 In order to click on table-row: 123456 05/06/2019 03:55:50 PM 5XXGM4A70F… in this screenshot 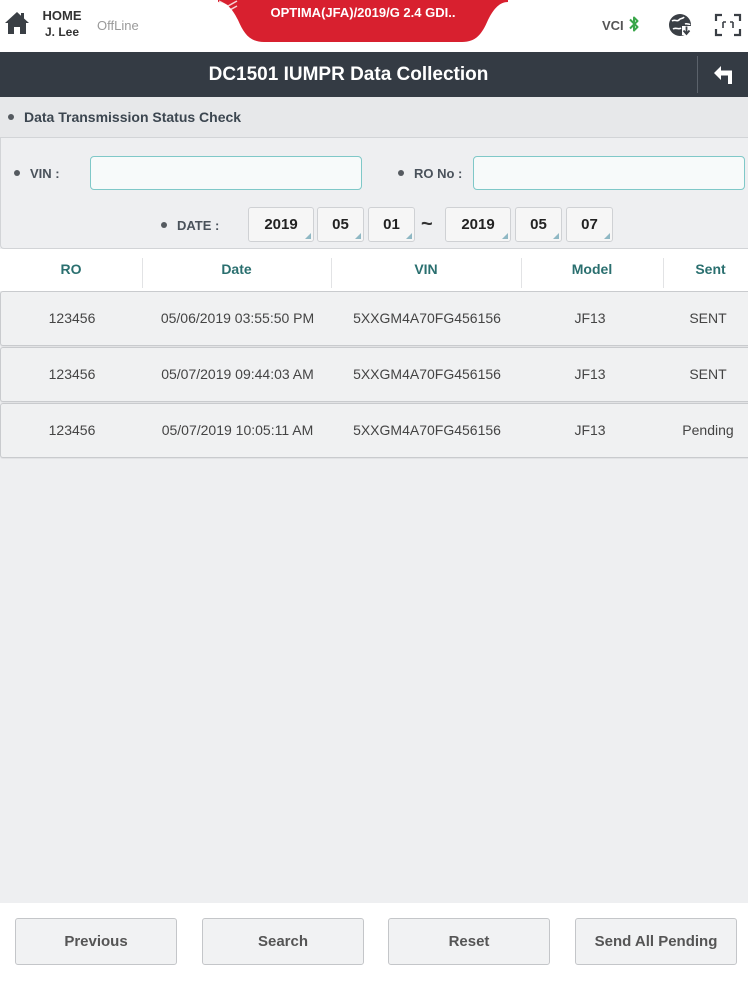, I will do `click(374, 318)`.